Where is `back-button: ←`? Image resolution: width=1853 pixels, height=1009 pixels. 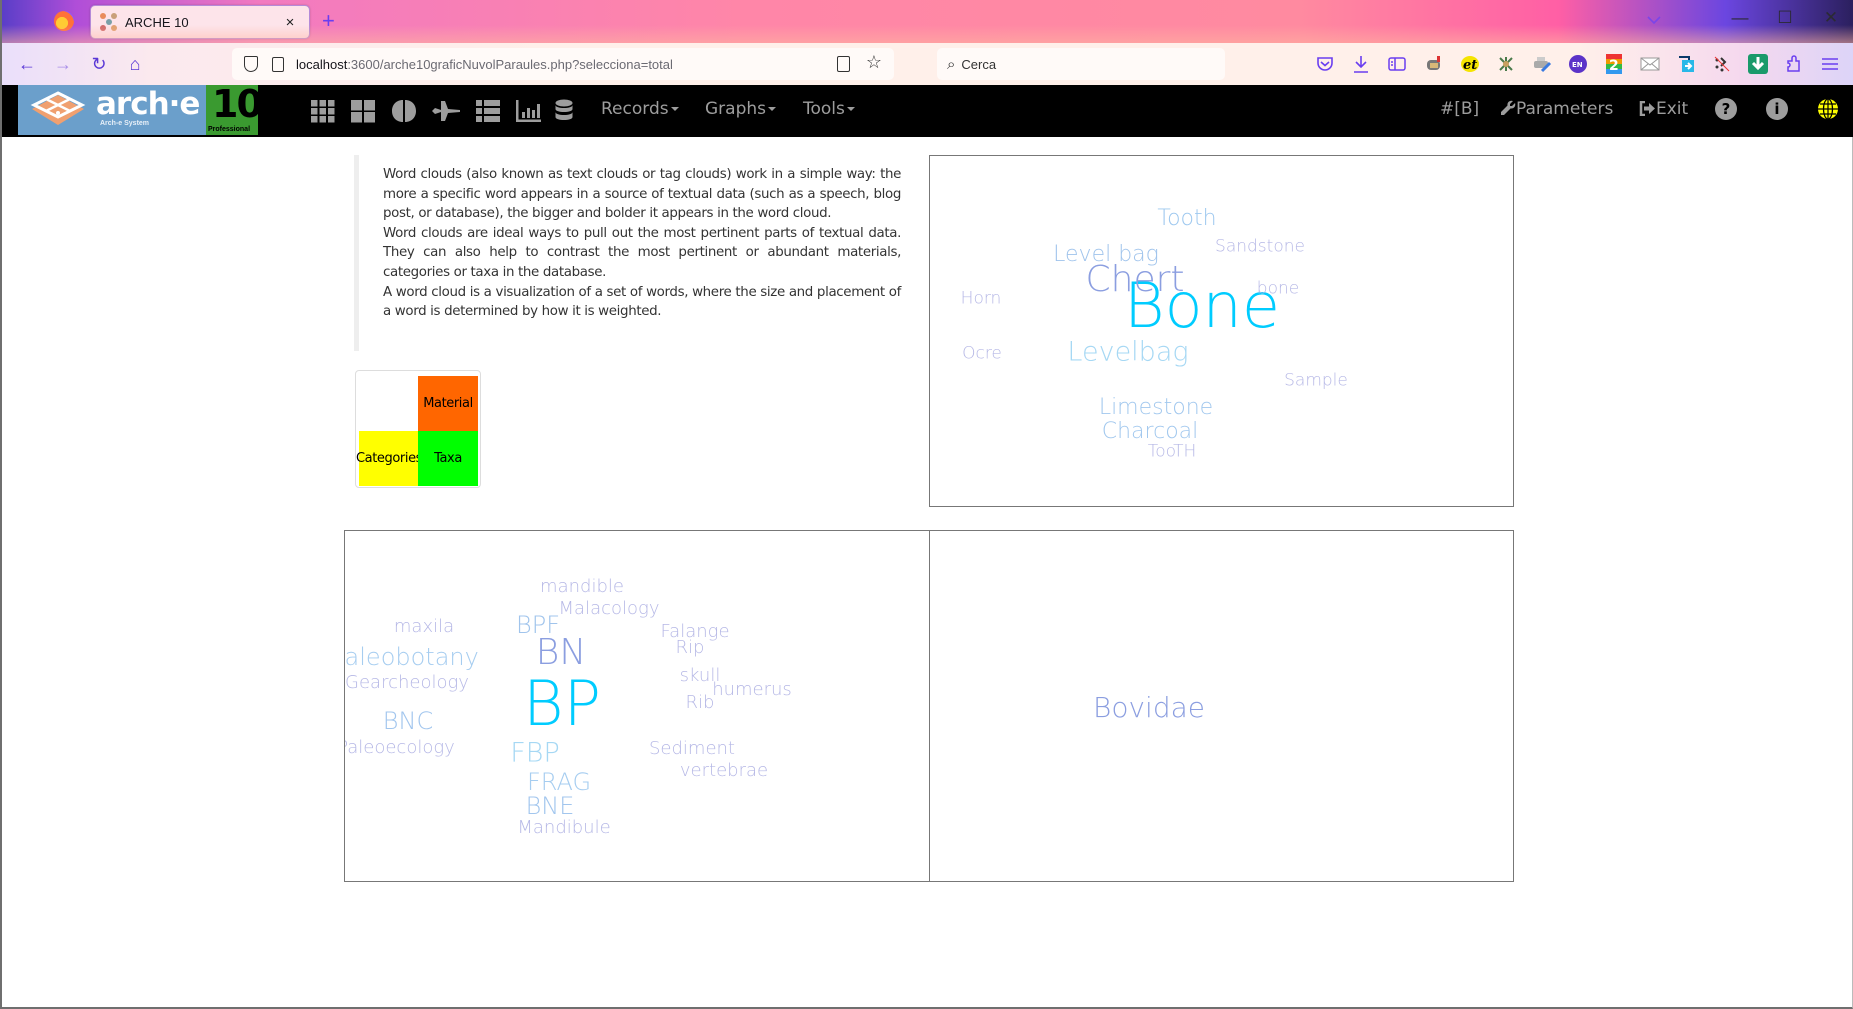
back-button: ← is located at coordinates (27, 64).